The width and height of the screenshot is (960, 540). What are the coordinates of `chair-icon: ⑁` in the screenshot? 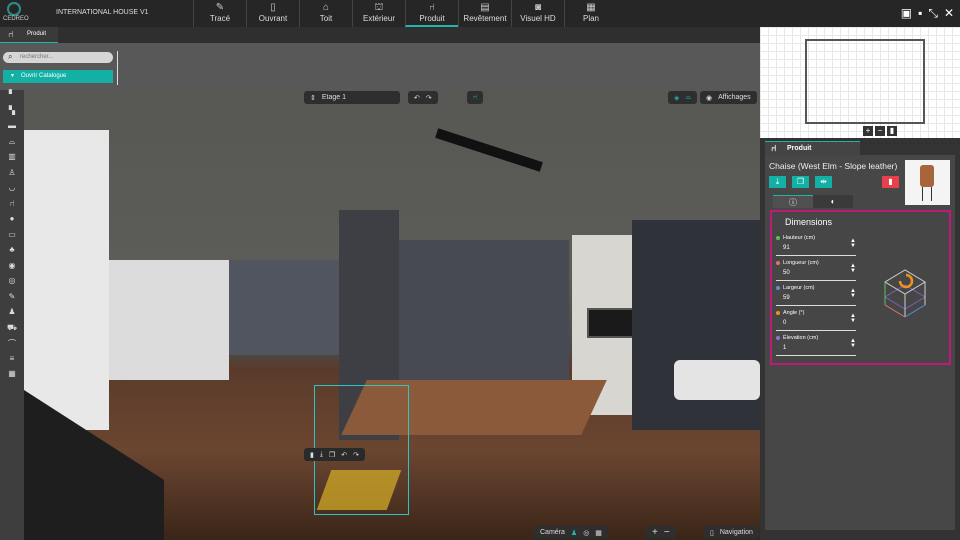 It's located at (12, 207).